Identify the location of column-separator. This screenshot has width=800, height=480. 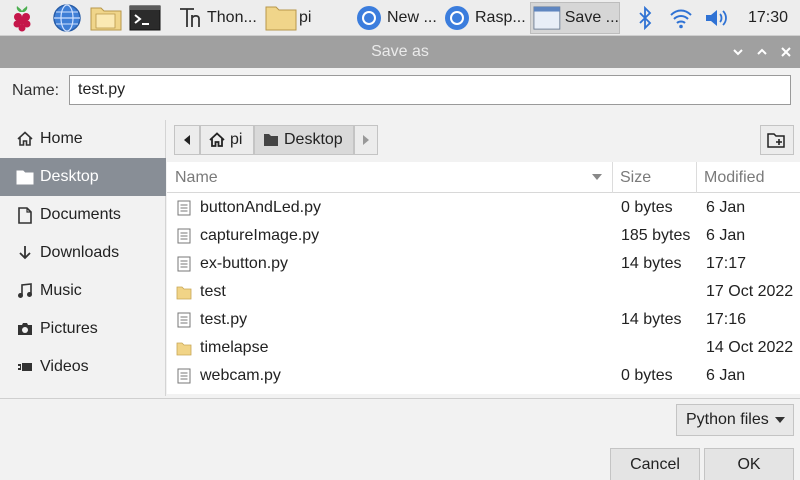
(612, 177).